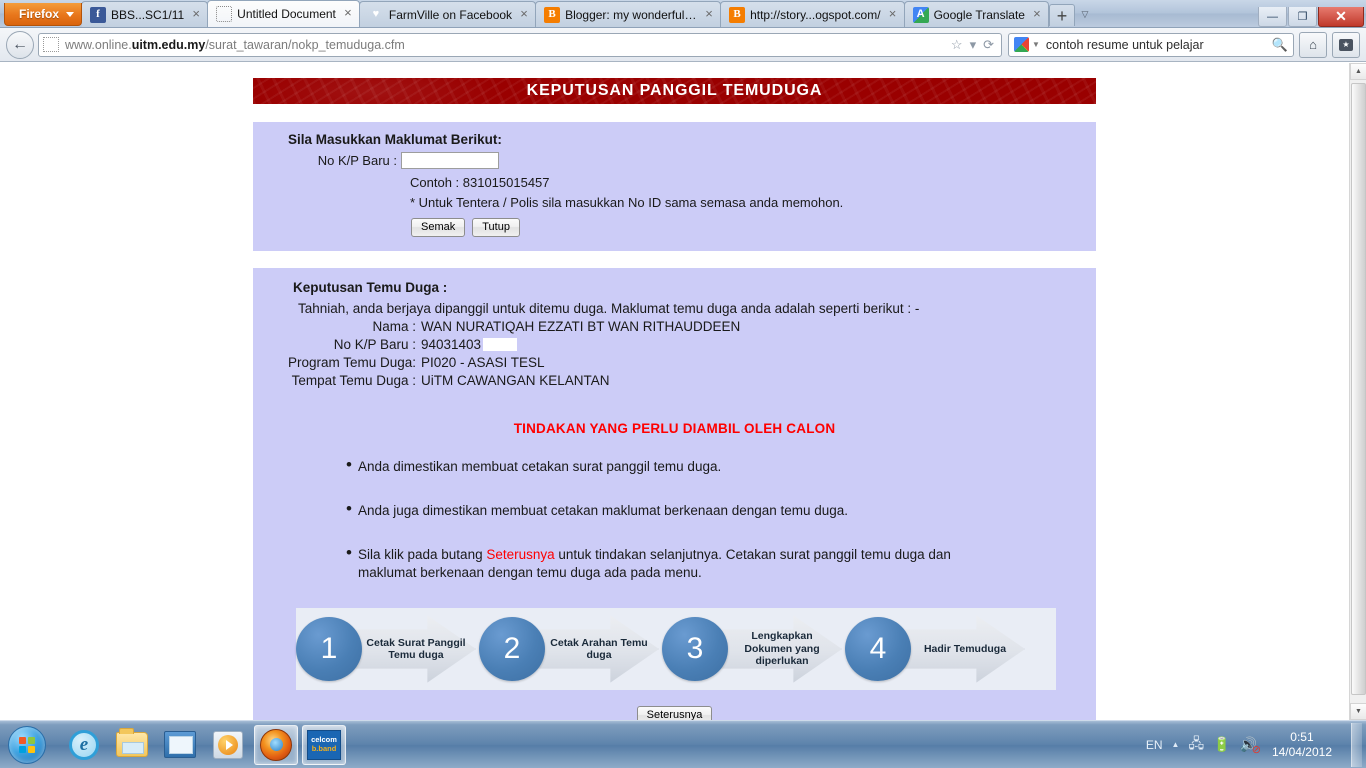  Describe the element at coordinates (1221, 744) in the screenshot. I see `battery-icon: 🔋` at that location.